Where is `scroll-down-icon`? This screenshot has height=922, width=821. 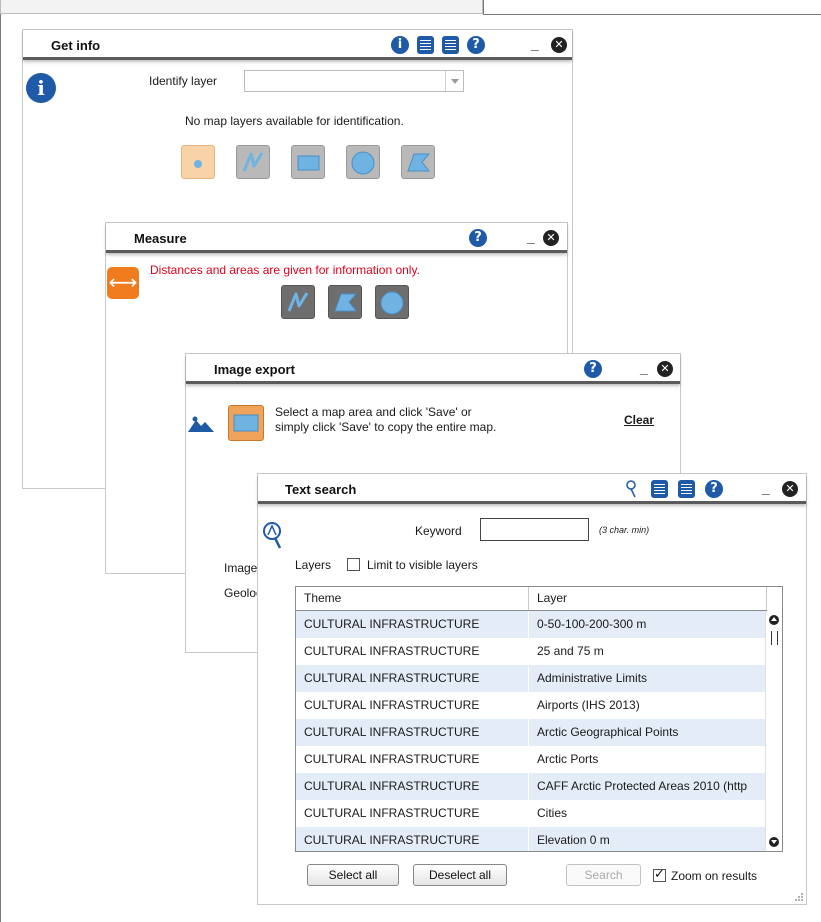 scroll-down-icon is located at coordinates (774, 842).